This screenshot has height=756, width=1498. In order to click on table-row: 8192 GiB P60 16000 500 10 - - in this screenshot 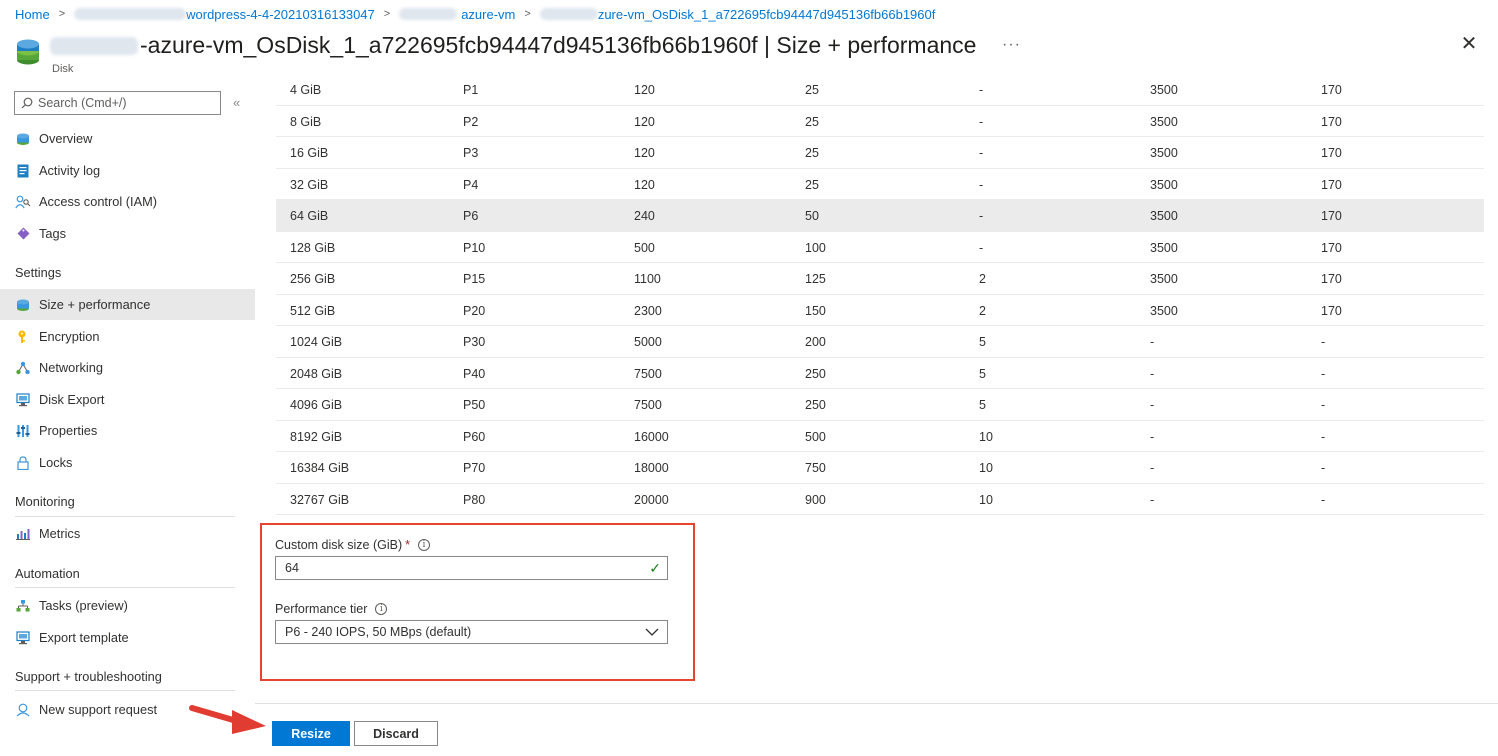, I will do `click(880, 436)`.